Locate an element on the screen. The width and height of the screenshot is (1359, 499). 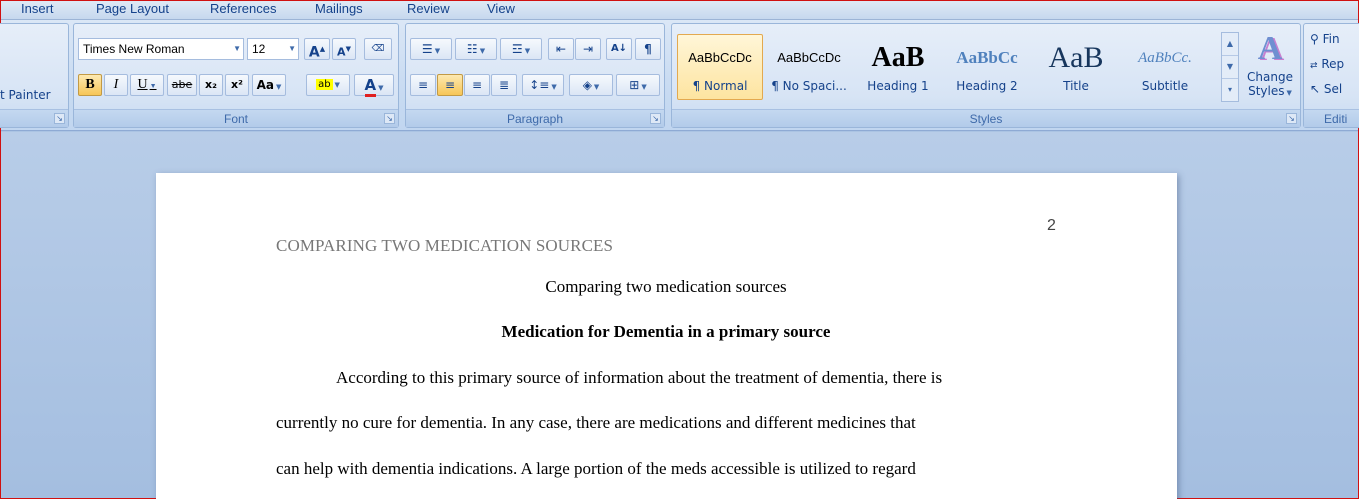
gallery-more-icon: ▾ is located at coordinates (1230, 90).